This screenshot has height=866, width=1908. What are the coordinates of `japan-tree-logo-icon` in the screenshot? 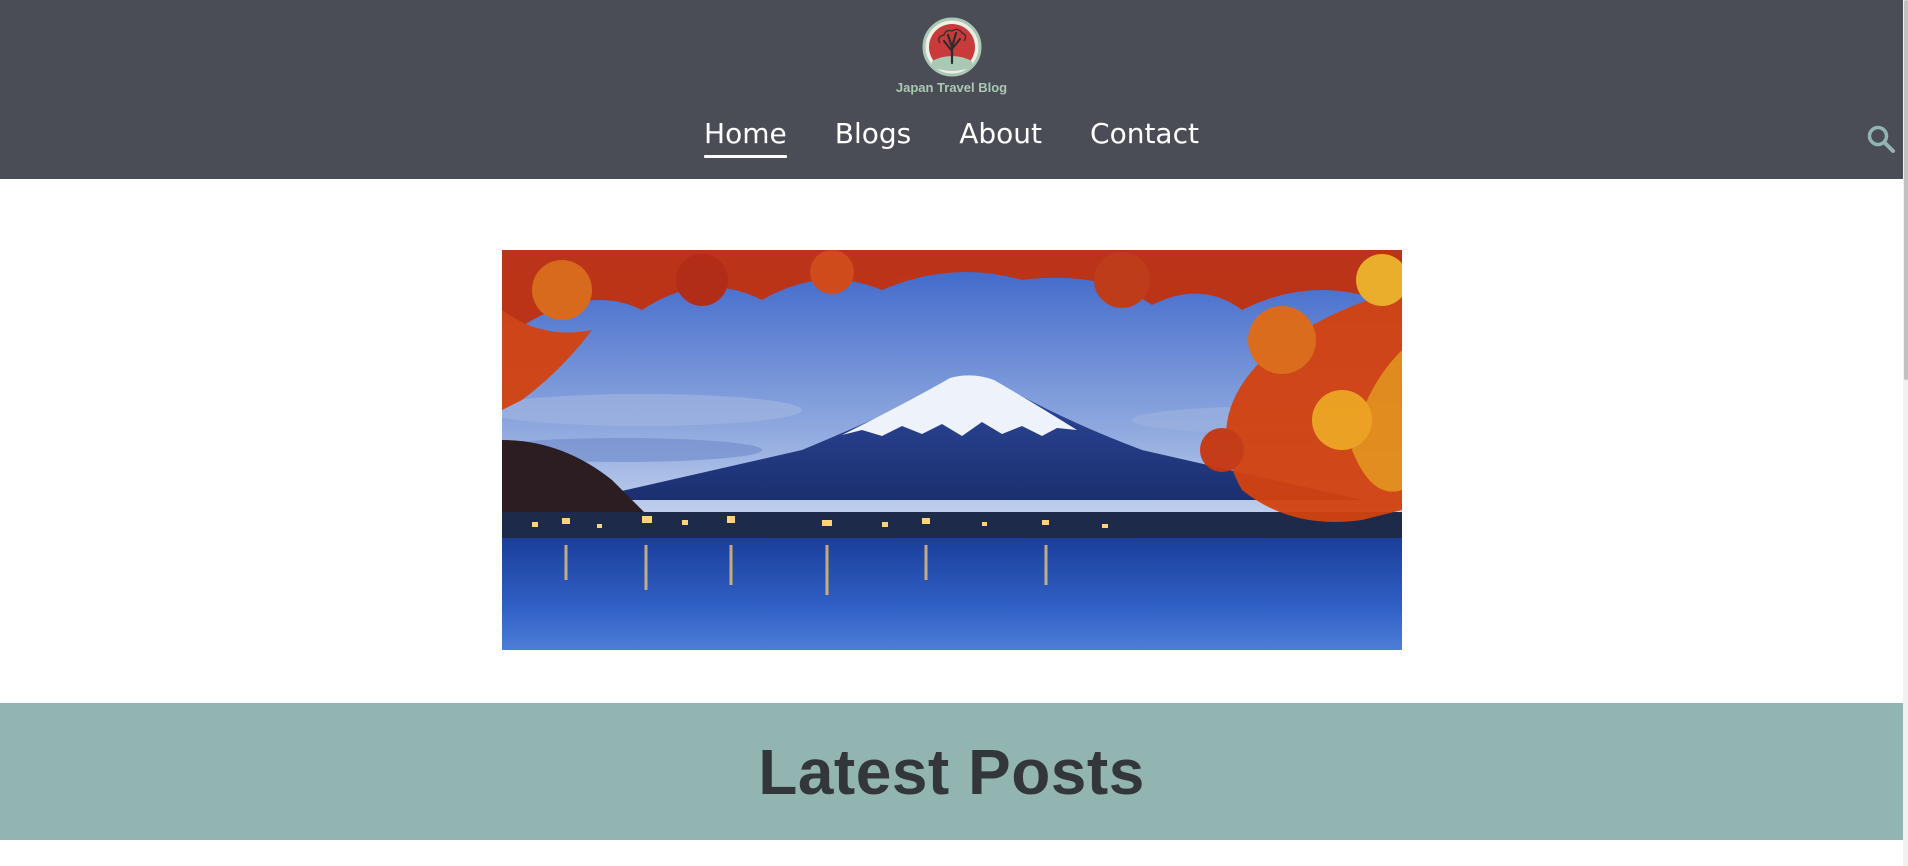 It's located at (952, 47).